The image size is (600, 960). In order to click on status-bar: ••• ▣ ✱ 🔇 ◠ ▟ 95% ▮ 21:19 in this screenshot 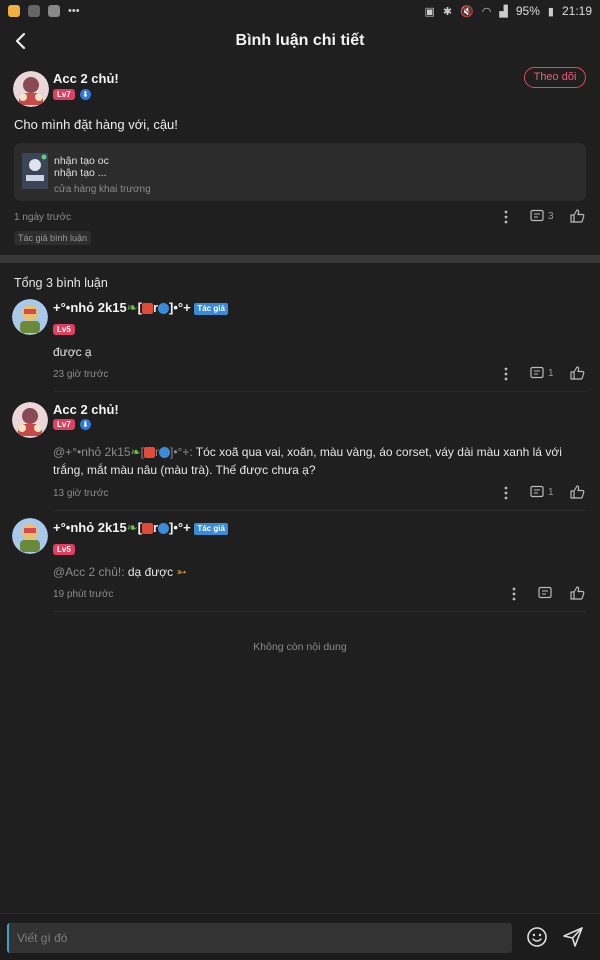, I will do `click(300, 11)`.